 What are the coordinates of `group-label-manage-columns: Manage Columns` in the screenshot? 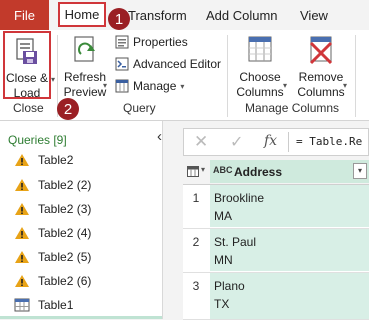 It's located at (292, 108).